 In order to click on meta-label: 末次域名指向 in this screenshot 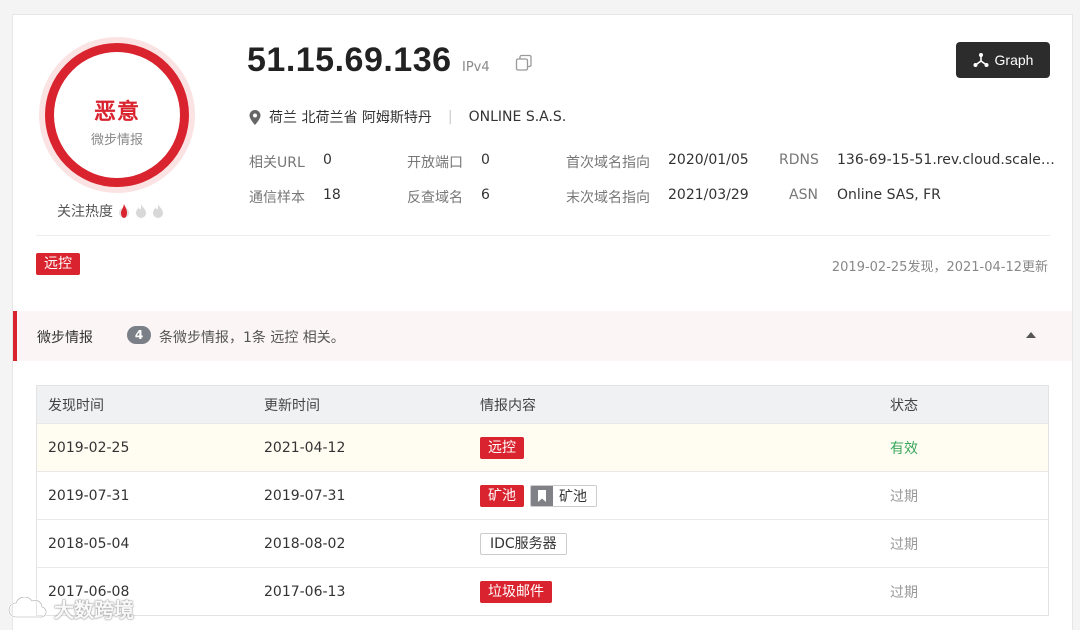, I will do `click(608, 198)`.